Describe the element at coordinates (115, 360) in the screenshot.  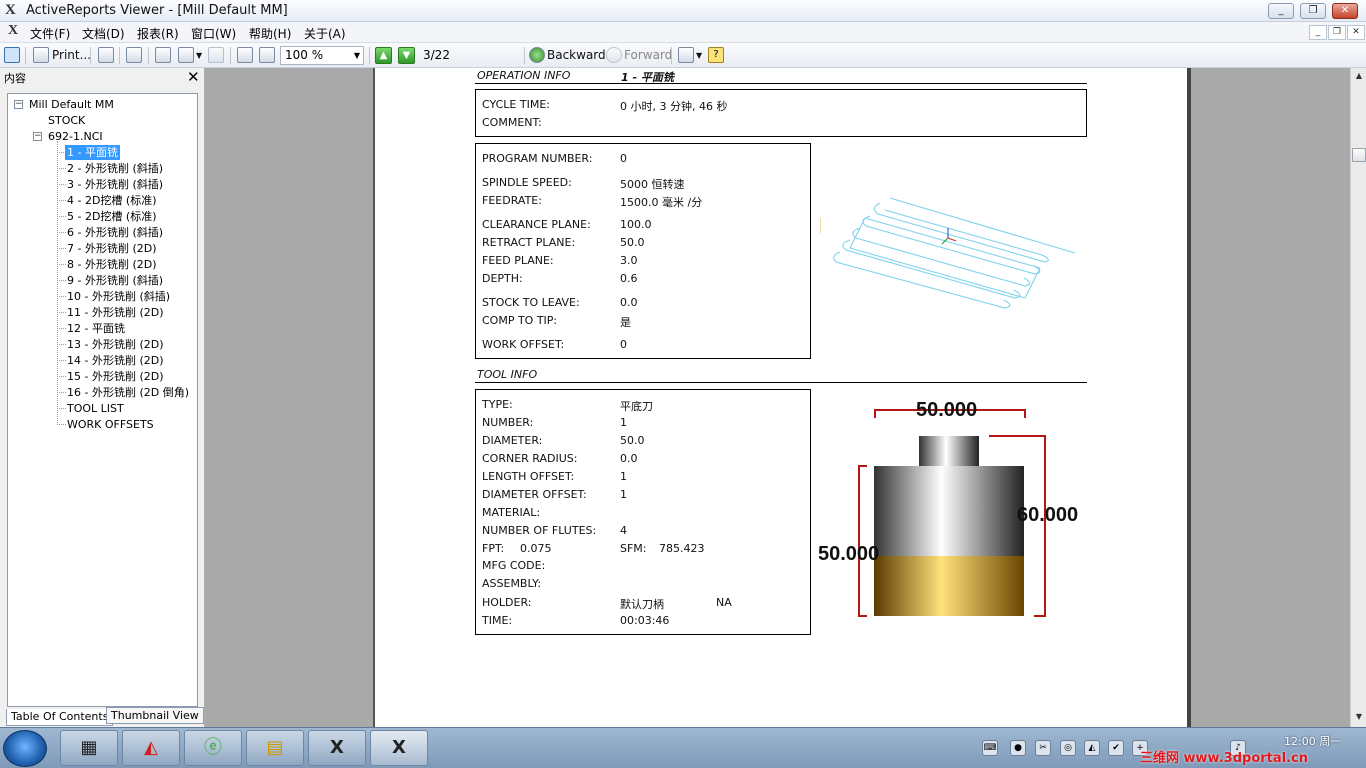
I see `tree-item-operation: 14 - 外形铣削 (2D)` at that location.